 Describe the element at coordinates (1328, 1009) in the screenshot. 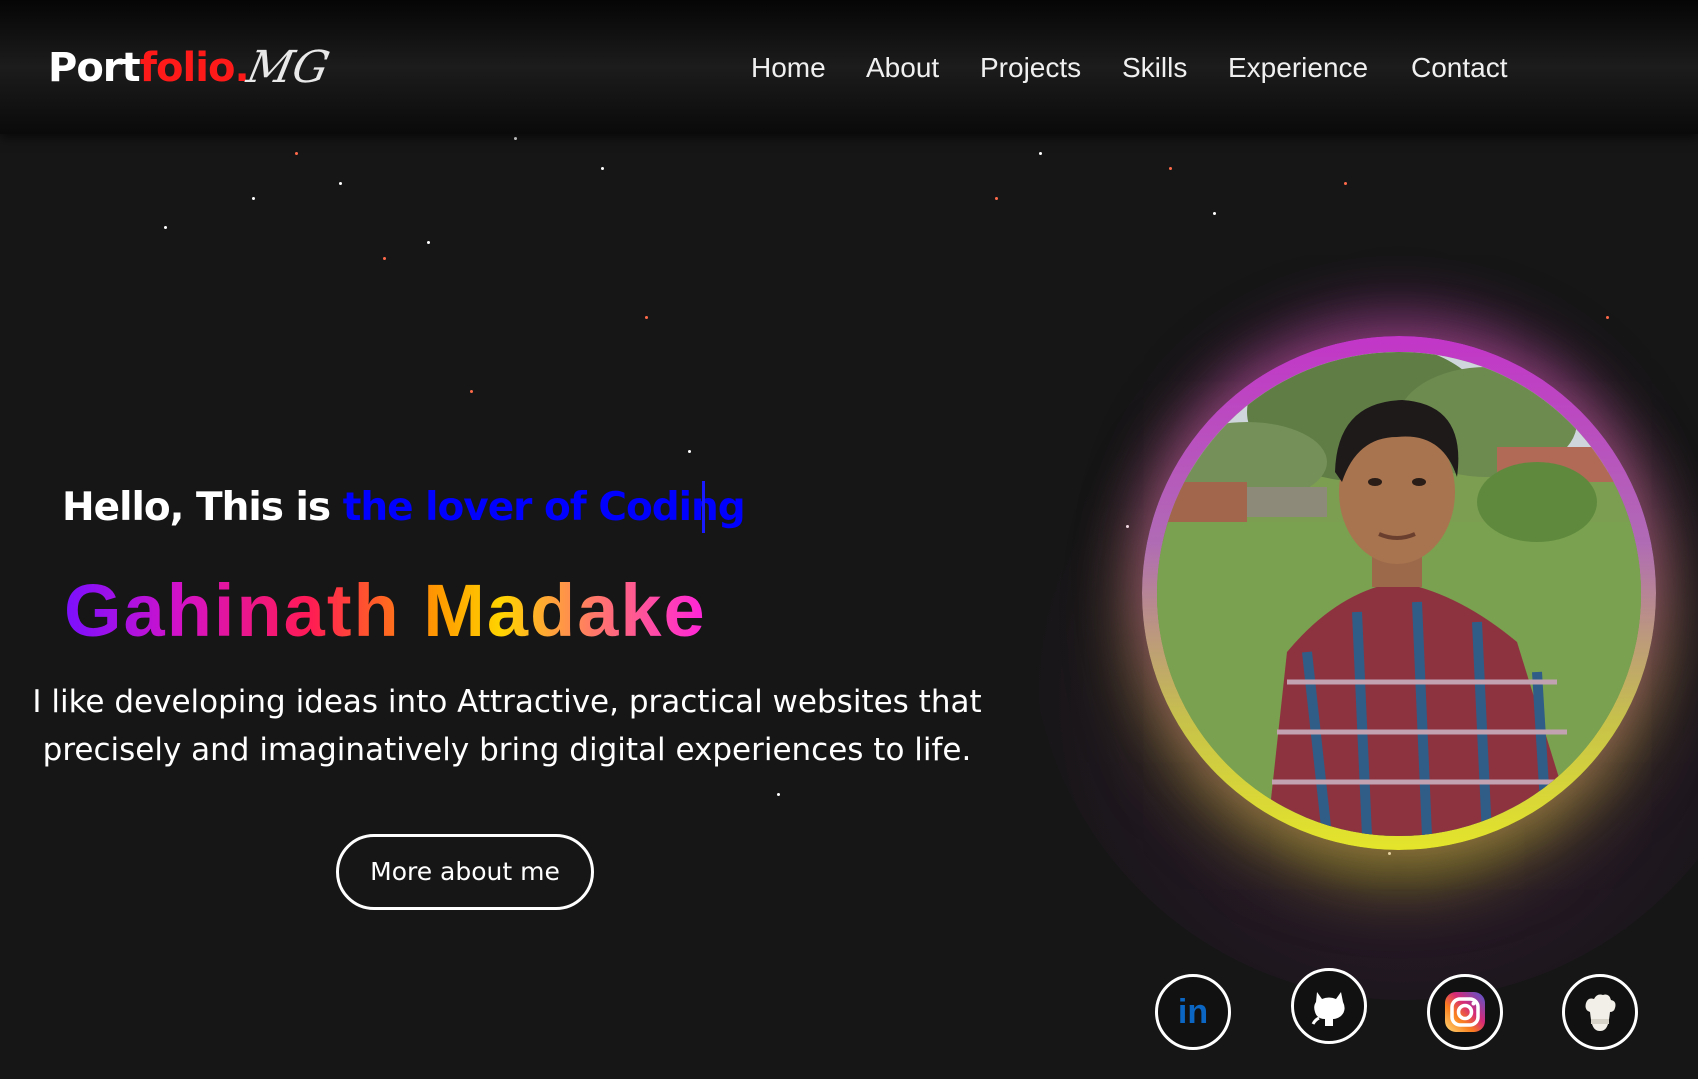

I see `github-icon` at that location.